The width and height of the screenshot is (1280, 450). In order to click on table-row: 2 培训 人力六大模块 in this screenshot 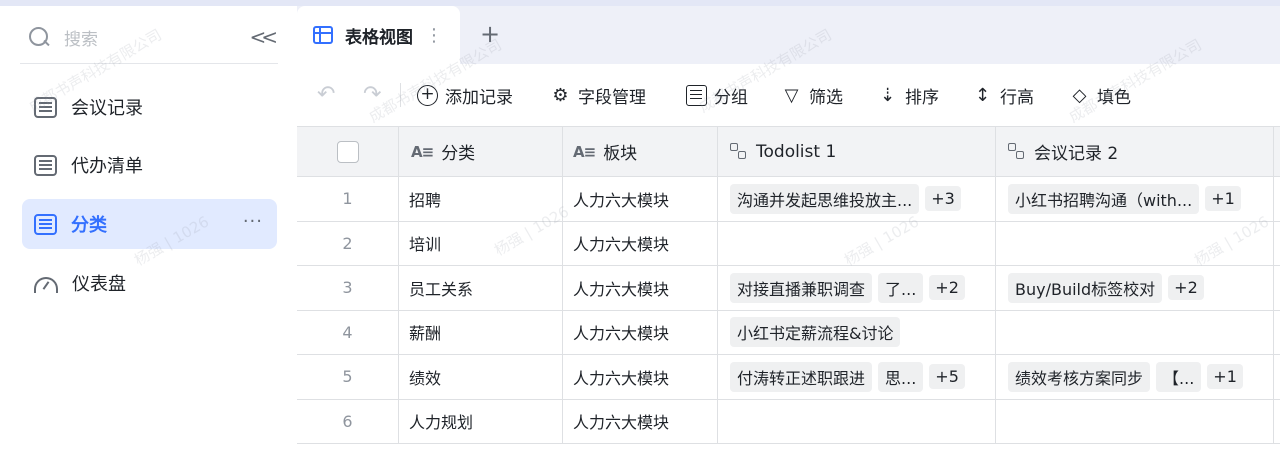, I will do `click(788, 243)`.